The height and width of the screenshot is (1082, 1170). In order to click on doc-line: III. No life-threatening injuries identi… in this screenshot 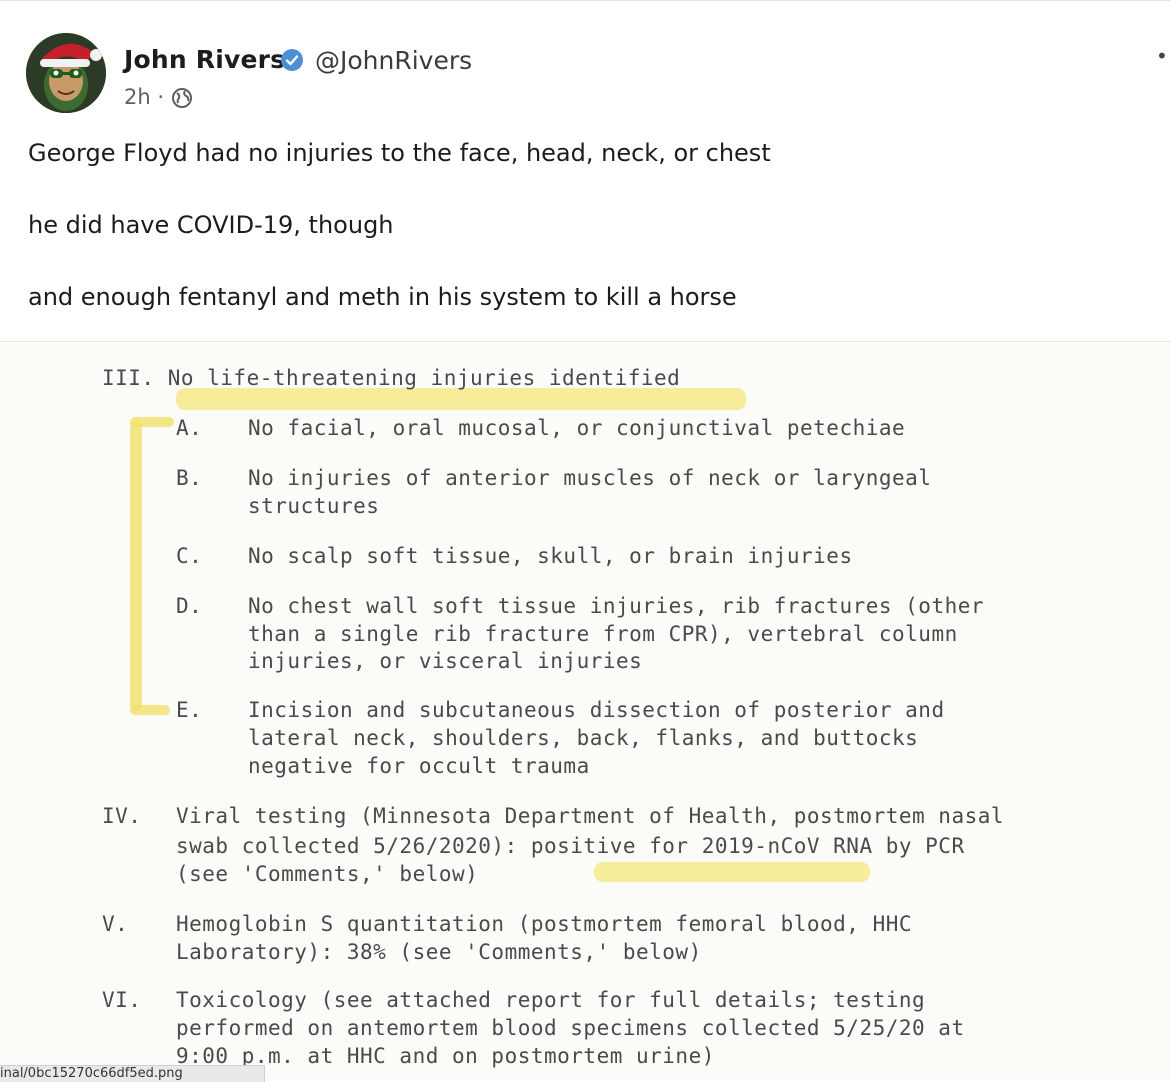, I will do `click(391, 378)`.